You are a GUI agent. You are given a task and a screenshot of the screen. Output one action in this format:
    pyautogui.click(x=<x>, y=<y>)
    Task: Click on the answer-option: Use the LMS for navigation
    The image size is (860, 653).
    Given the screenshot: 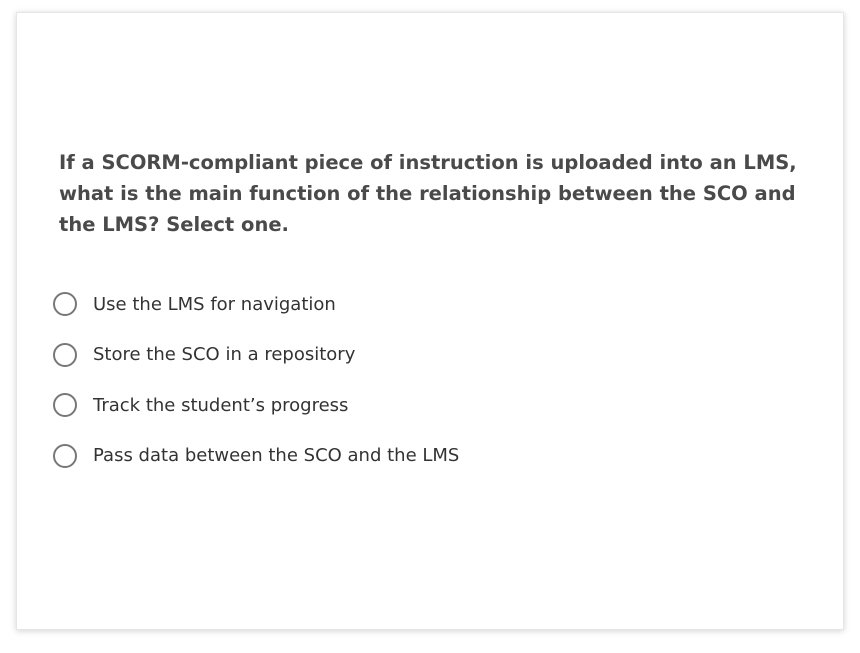 What is the action you would take?
    pyautogui.click(x=403, y=304)
    